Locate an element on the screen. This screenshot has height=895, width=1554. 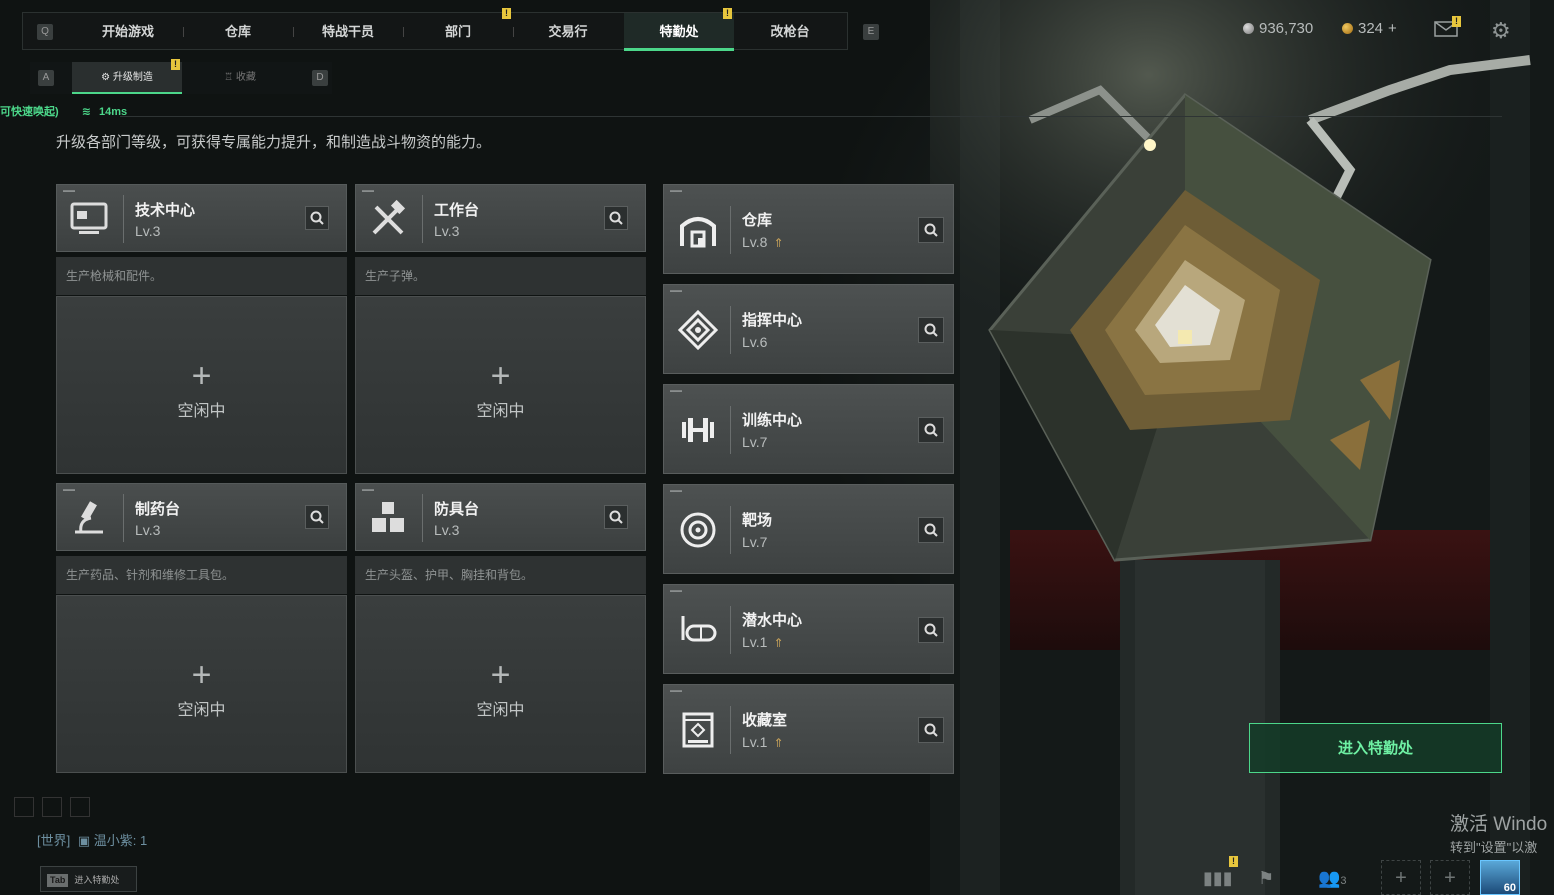
chat-message: [世界] ▣ 温小紫: 1 is located at coordinates (92, 839).